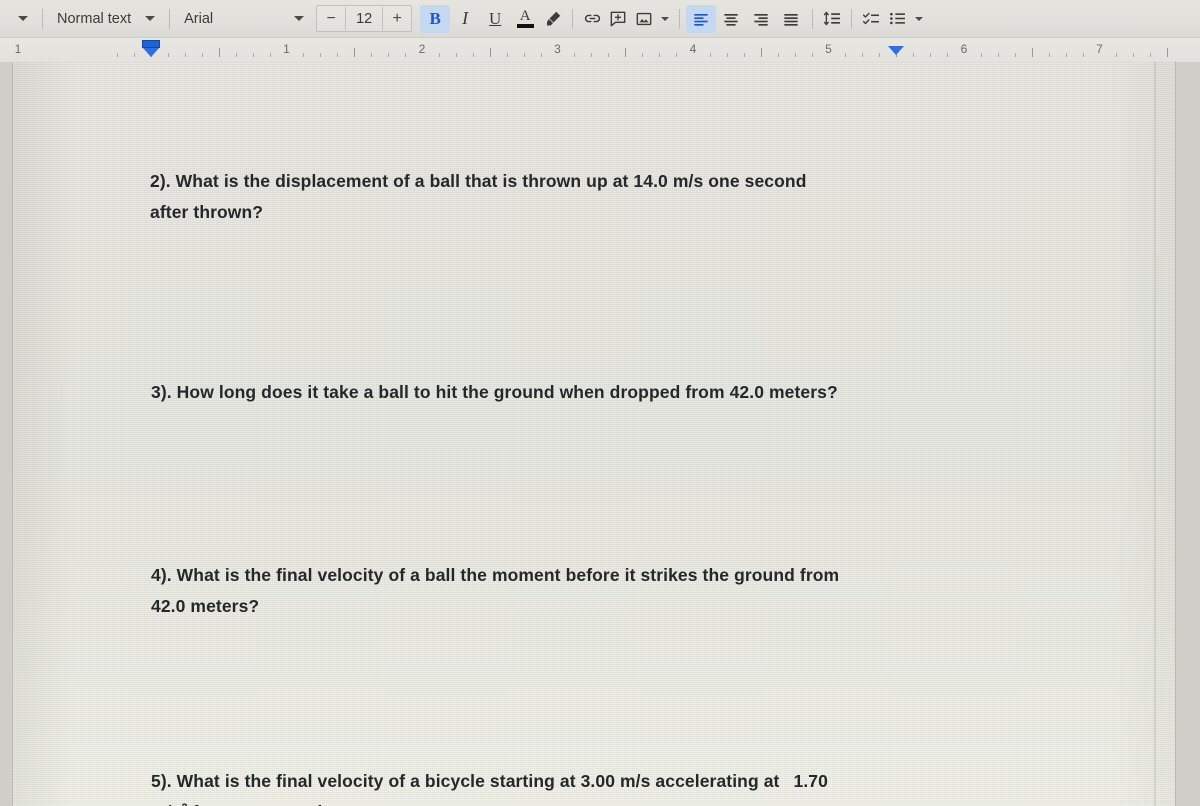  I want to click on ruler-number-label: 1, so click(18, 49).